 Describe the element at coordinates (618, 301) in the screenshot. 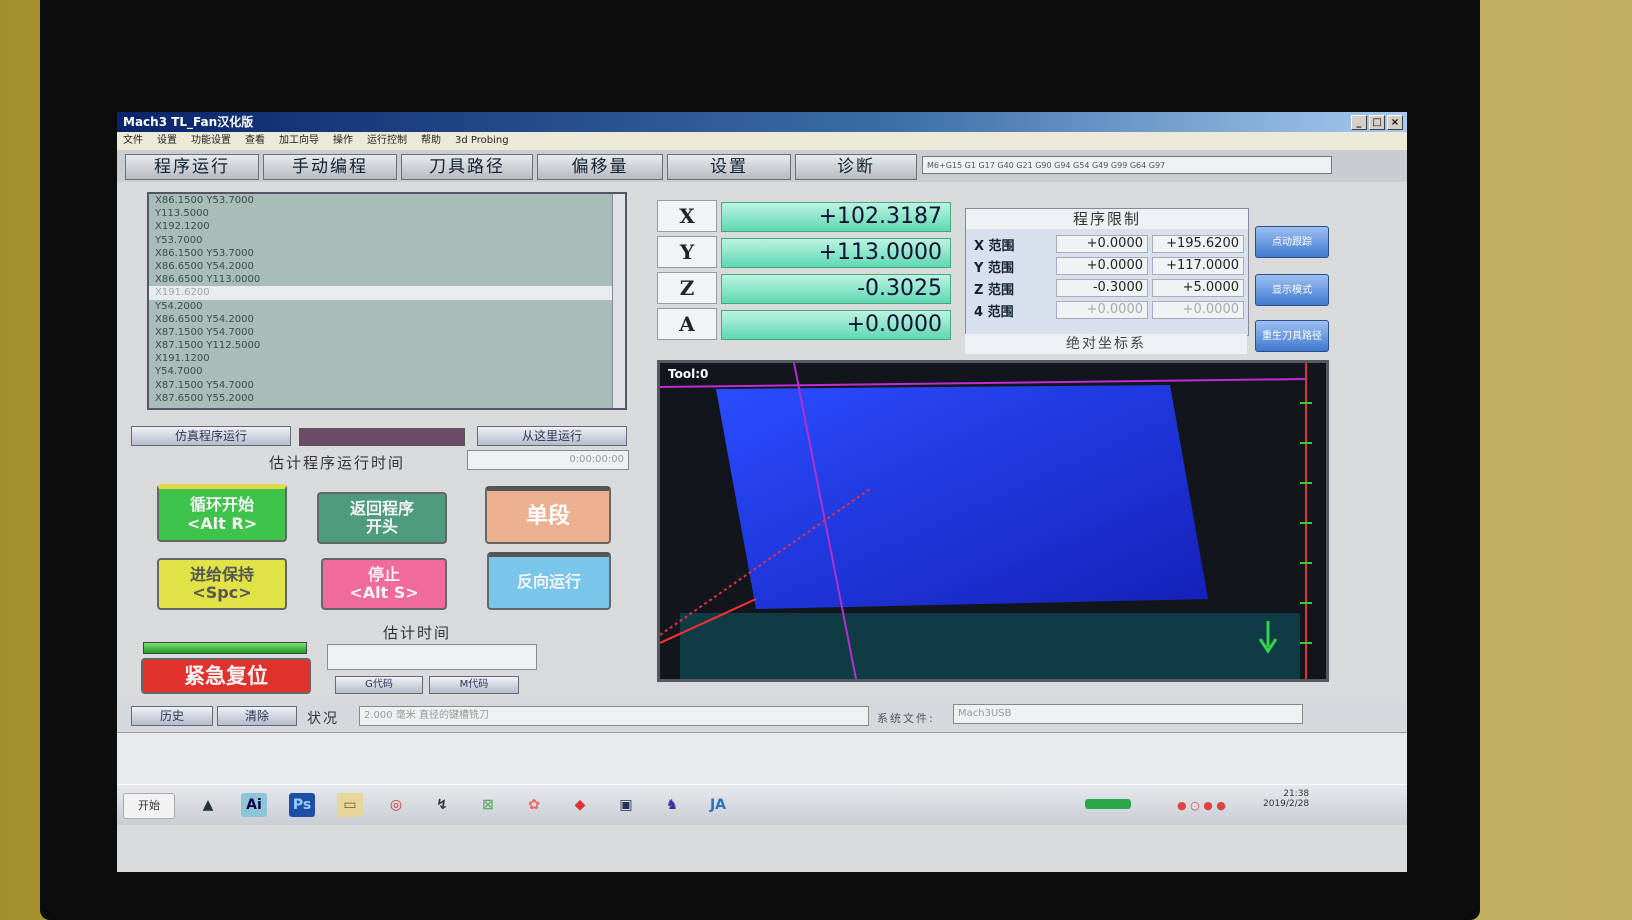

I see `code-scrollbar` at that location.